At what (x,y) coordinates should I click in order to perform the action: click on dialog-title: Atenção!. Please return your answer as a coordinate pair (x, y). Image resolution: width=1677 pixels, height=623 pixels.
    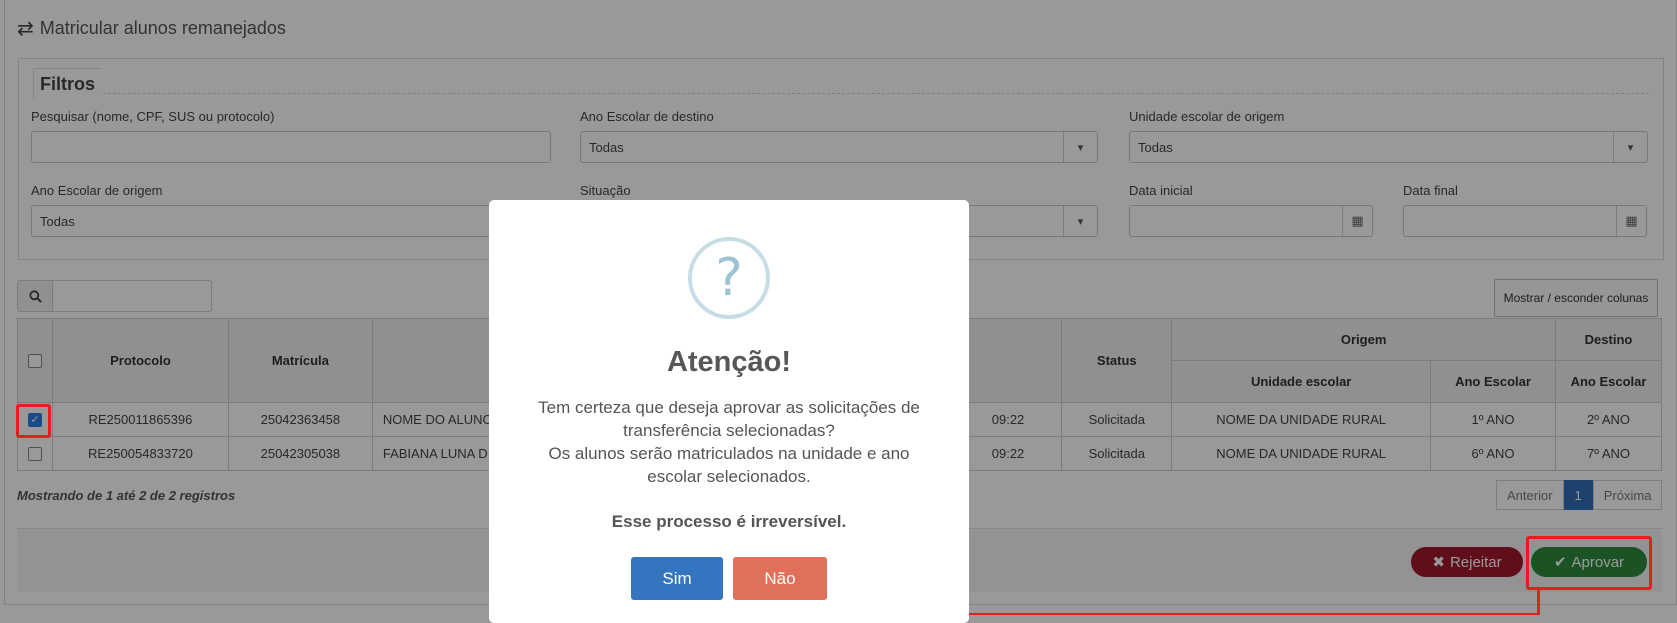
    Looking at the image, I should click on (729, 362).